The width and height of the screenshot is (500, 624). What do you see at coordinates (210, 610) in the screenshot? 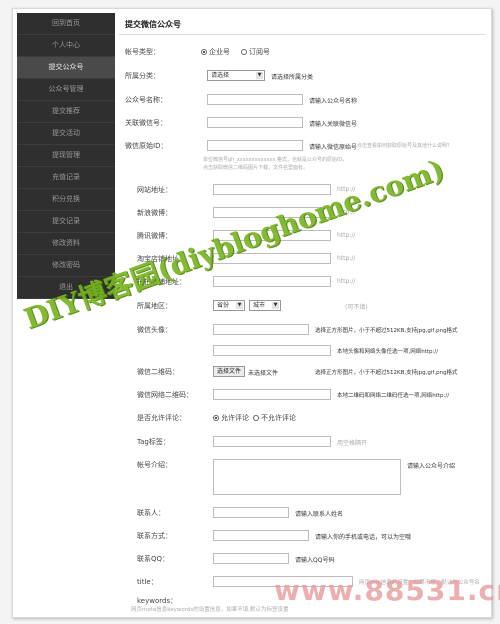
I see `keywords-hint: 网页meta信息keywords的设置信息，如果不填,默认为标签设置` at bounding box center [210, 610].